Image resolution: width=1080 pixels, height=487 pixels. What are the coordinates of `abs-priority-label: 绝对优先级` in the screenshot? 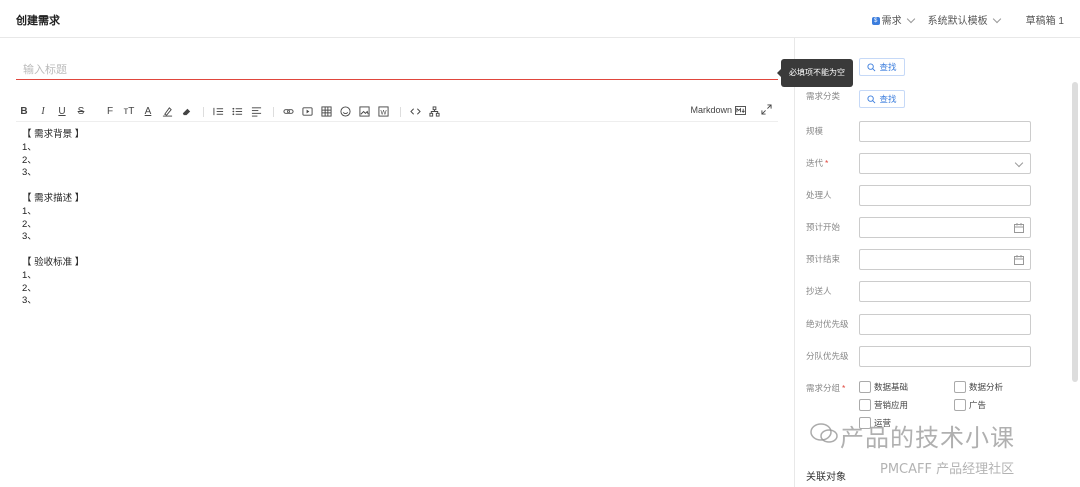 It's located at (827, 324).